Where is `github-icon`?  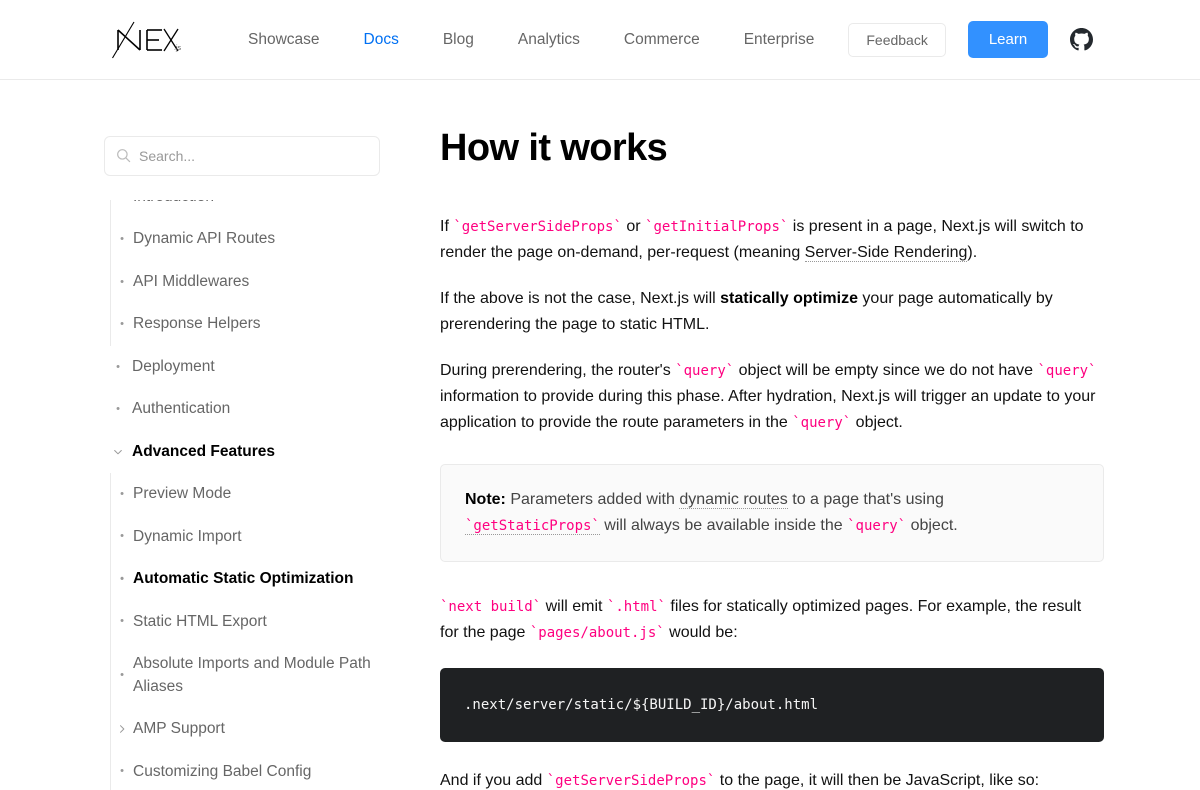 github-icon is located at coordinates (1082, 39).